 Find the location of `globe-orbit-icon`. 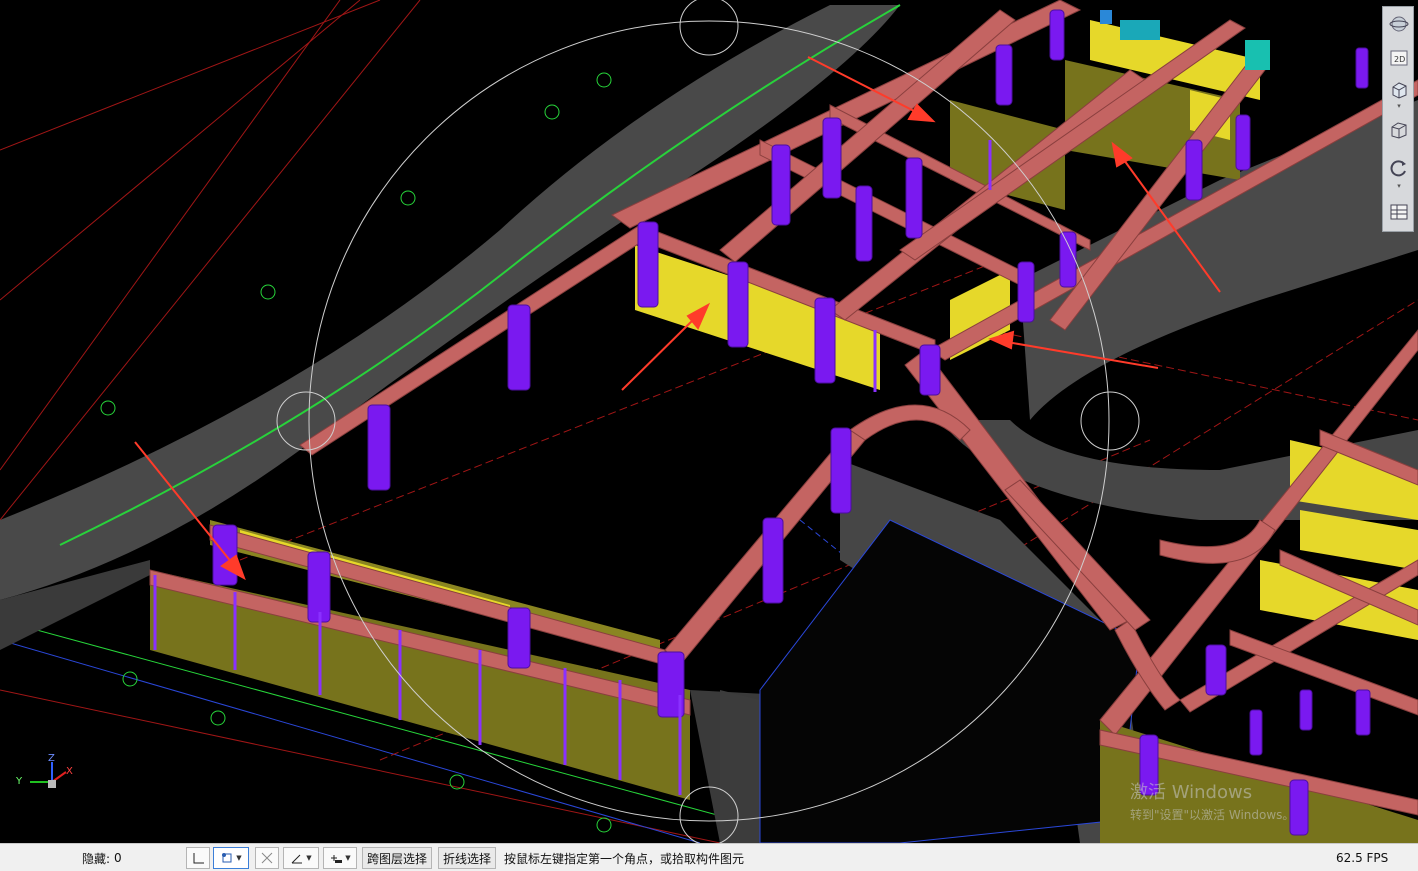

globe-orbit-icon is located at coordinates (1398, 23).